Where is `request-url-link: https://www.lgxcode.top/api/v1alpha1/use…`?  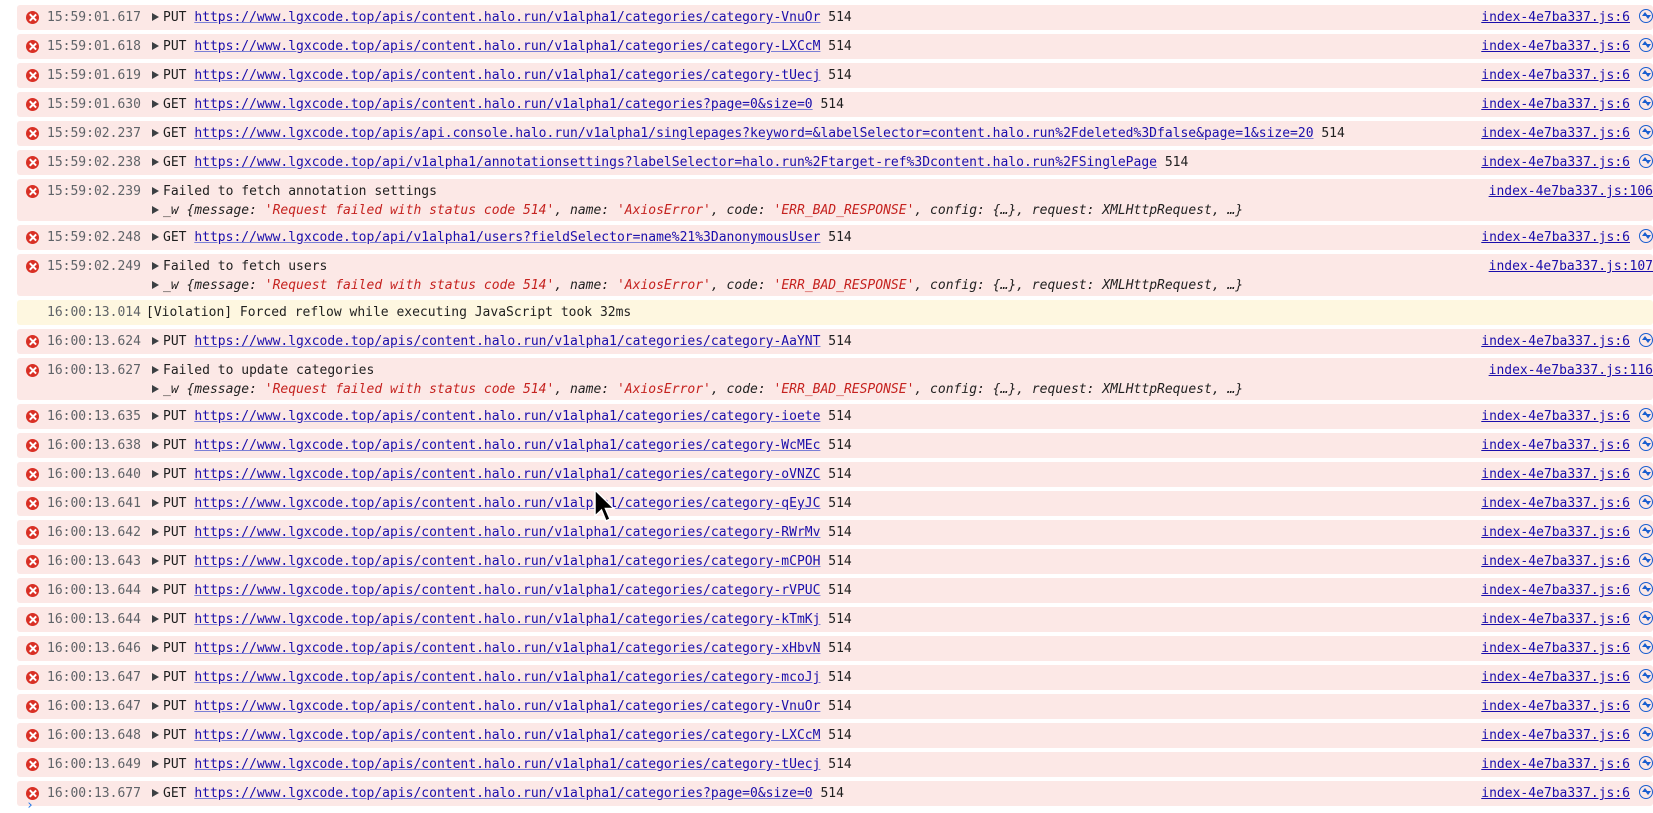 request-url-link: https://www.lgxcode.top/api/v1alpha1/use… is located at coordinates (507, 237).